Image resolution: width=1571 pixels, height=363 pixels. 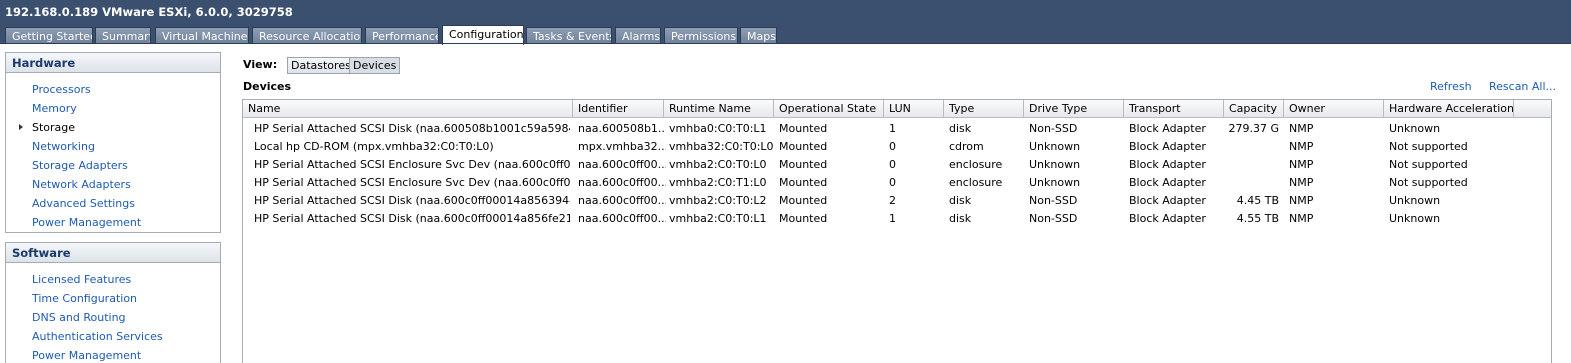 I want to click on tab-maps: Maps, so click(x=758, y=35).